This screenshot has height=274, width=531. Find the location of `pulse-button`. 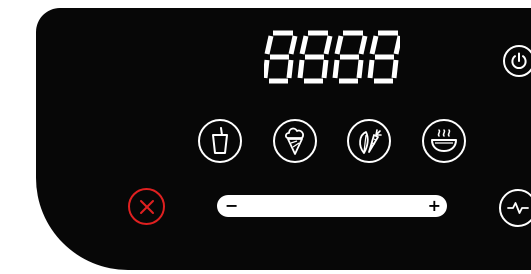

pulse-button is located at coordinates (515, 208).